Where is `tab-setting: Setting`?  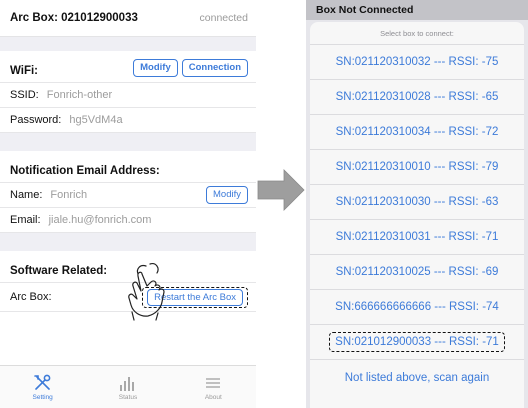 tab-setting: Setting is located at coordinates (42, 387).